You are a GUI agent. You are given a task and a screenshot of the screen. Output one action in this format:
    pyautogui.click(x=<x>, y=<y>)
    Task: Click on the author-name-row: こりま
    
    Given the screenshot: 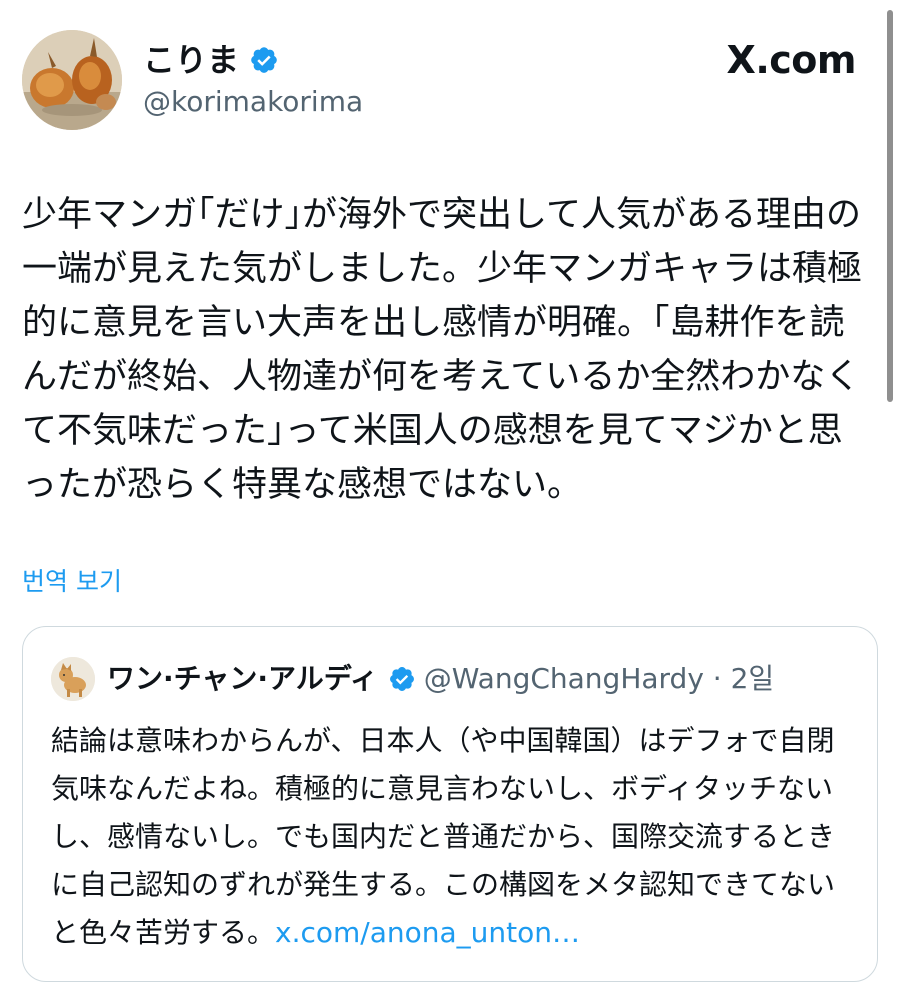 What is the action you would take?
    pyautogui.click(x=211, y=60)
    